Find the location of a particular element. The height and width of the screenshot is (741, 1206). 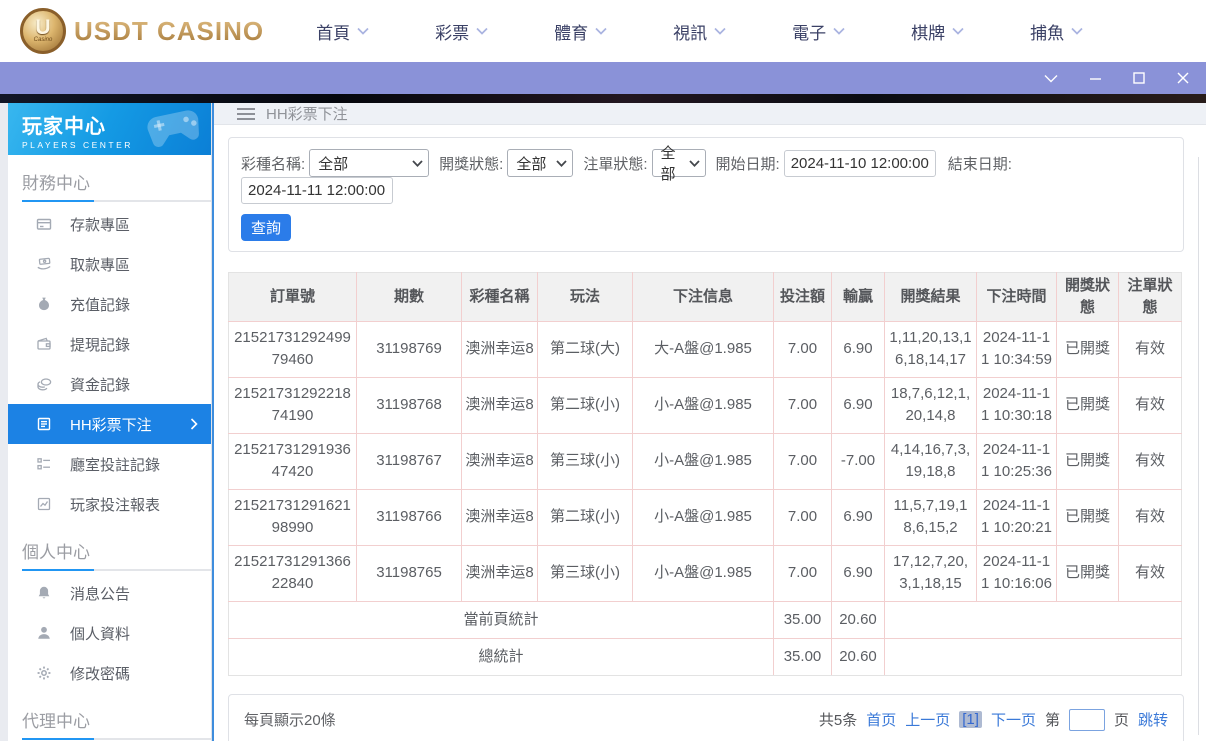

nav-label: 彩票 is located at coordinates (452, 33).